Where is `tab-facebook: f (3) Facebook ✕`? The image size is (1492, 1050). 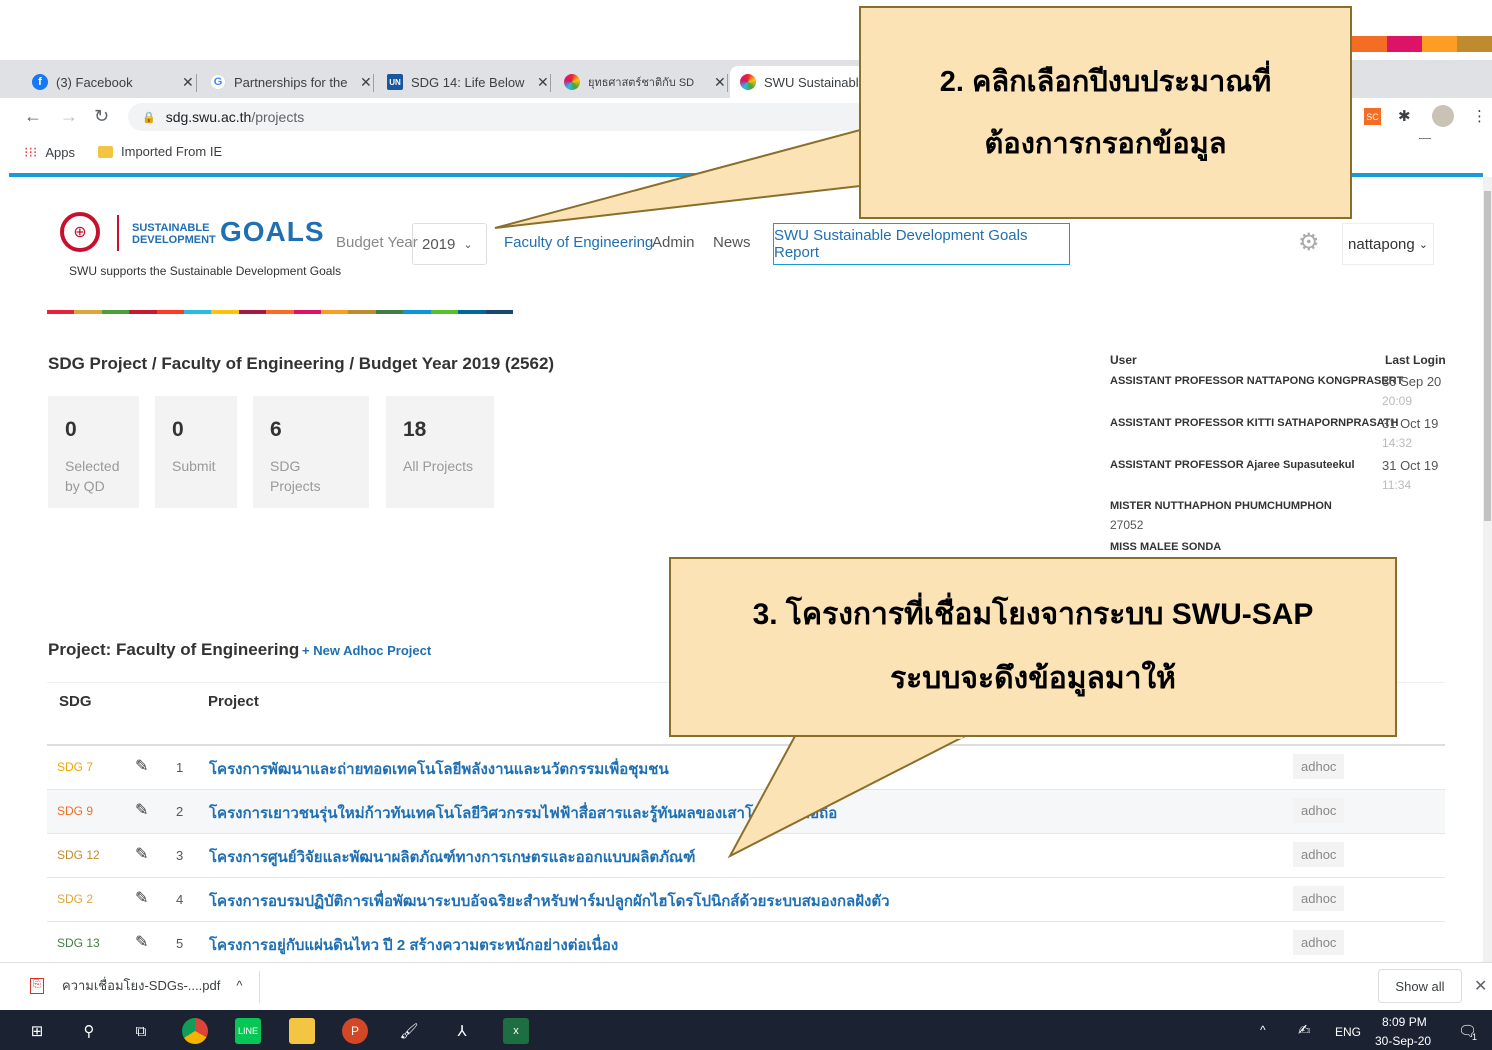 tab-facebook: f (3) Facebook ✕ is located at coordinates (113, 82).